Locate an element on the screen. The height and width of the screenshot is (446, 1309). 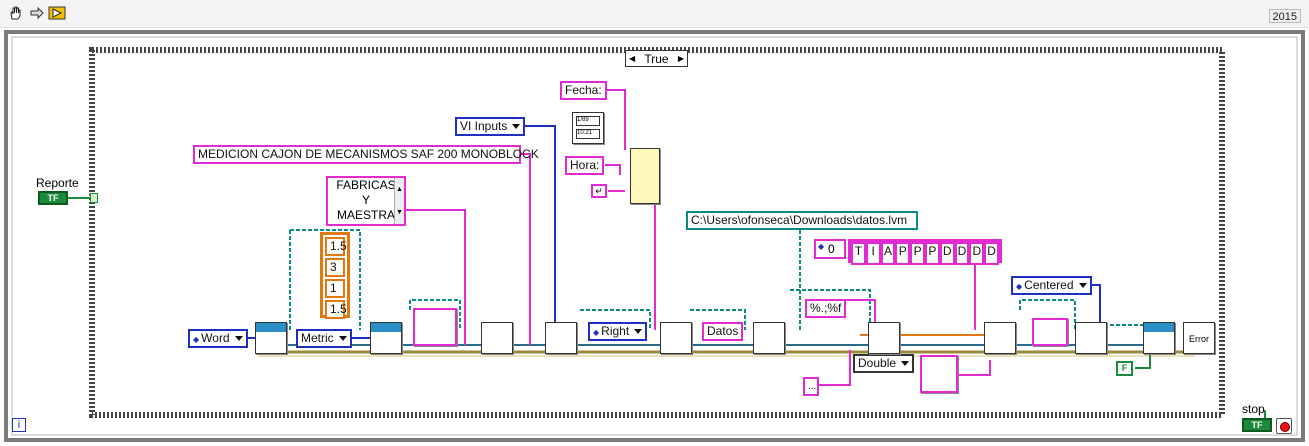
array-element: 1 is located at coordinates (335, 288).